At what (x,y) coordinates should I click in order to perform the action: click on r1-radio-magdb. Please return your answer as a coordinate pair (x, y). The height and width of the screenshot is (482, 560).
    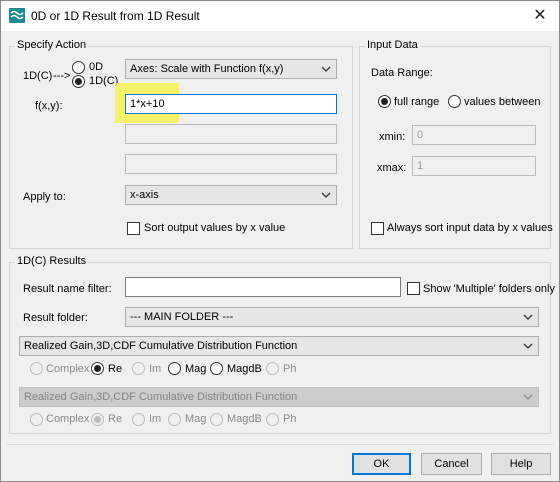
    Looking at the image, I should click on (216, 368).